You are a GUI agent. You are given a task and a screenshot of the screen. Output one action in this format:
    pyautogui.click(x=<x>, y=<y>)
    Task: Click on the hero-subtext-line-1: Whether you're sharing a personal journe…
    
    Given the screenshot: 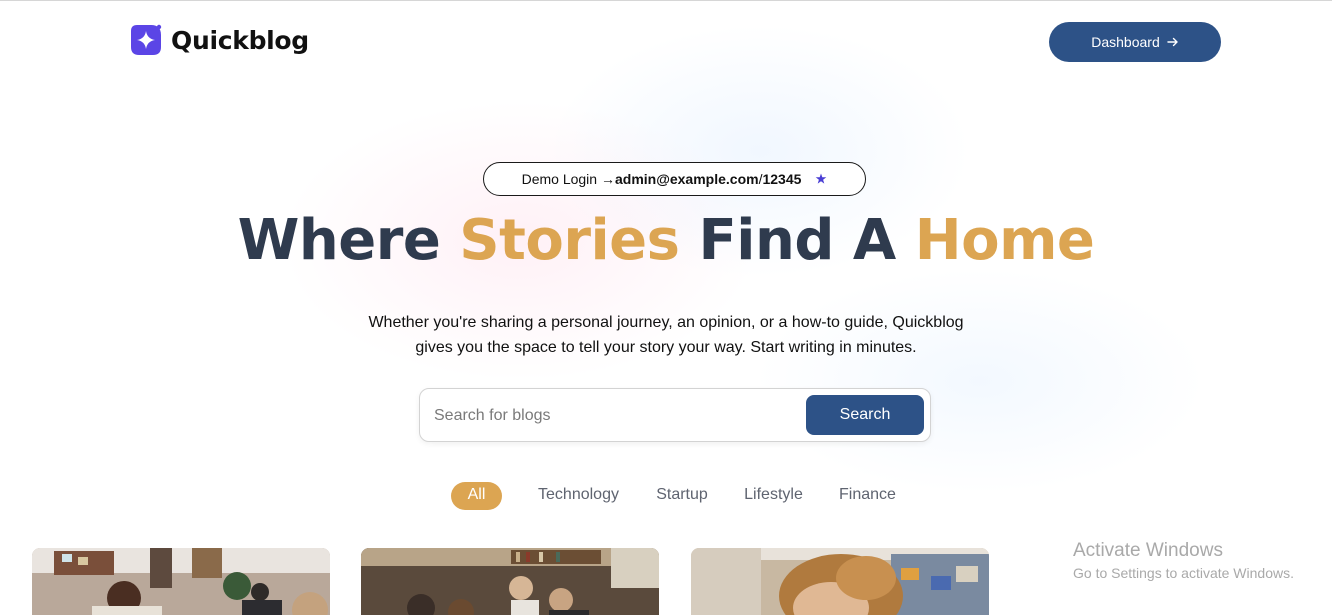 What is the action you would take?
    pyautogui.click(x=666, y=322)
    